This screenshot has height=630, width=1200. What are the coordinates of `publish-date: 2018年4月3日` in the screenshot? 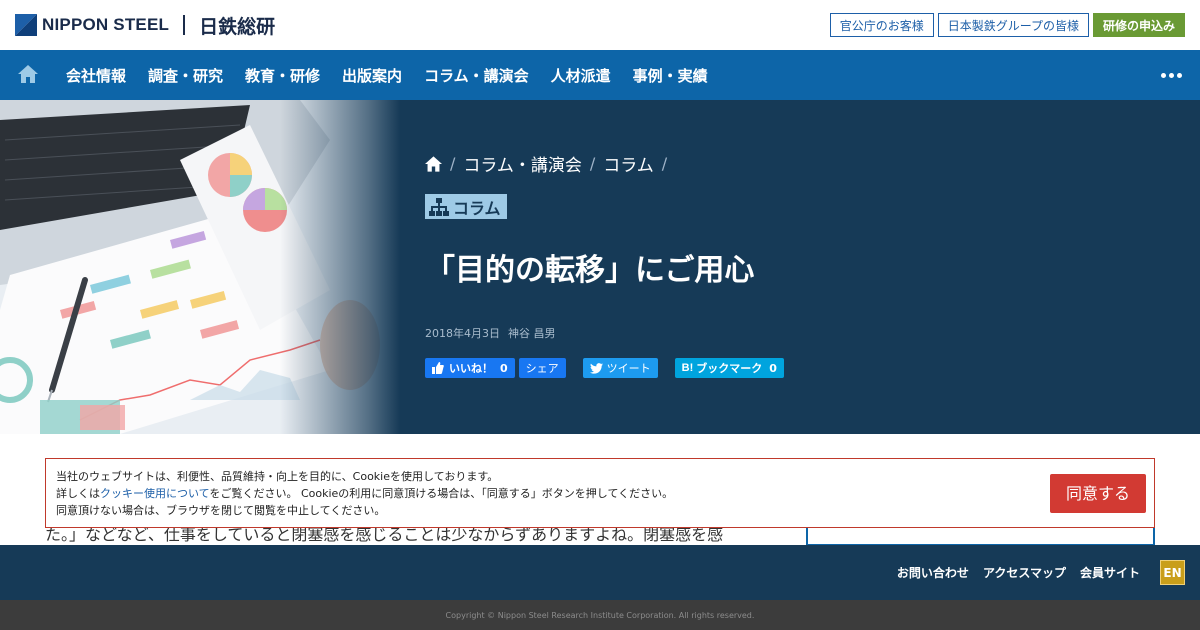 It's located at (462, 333).